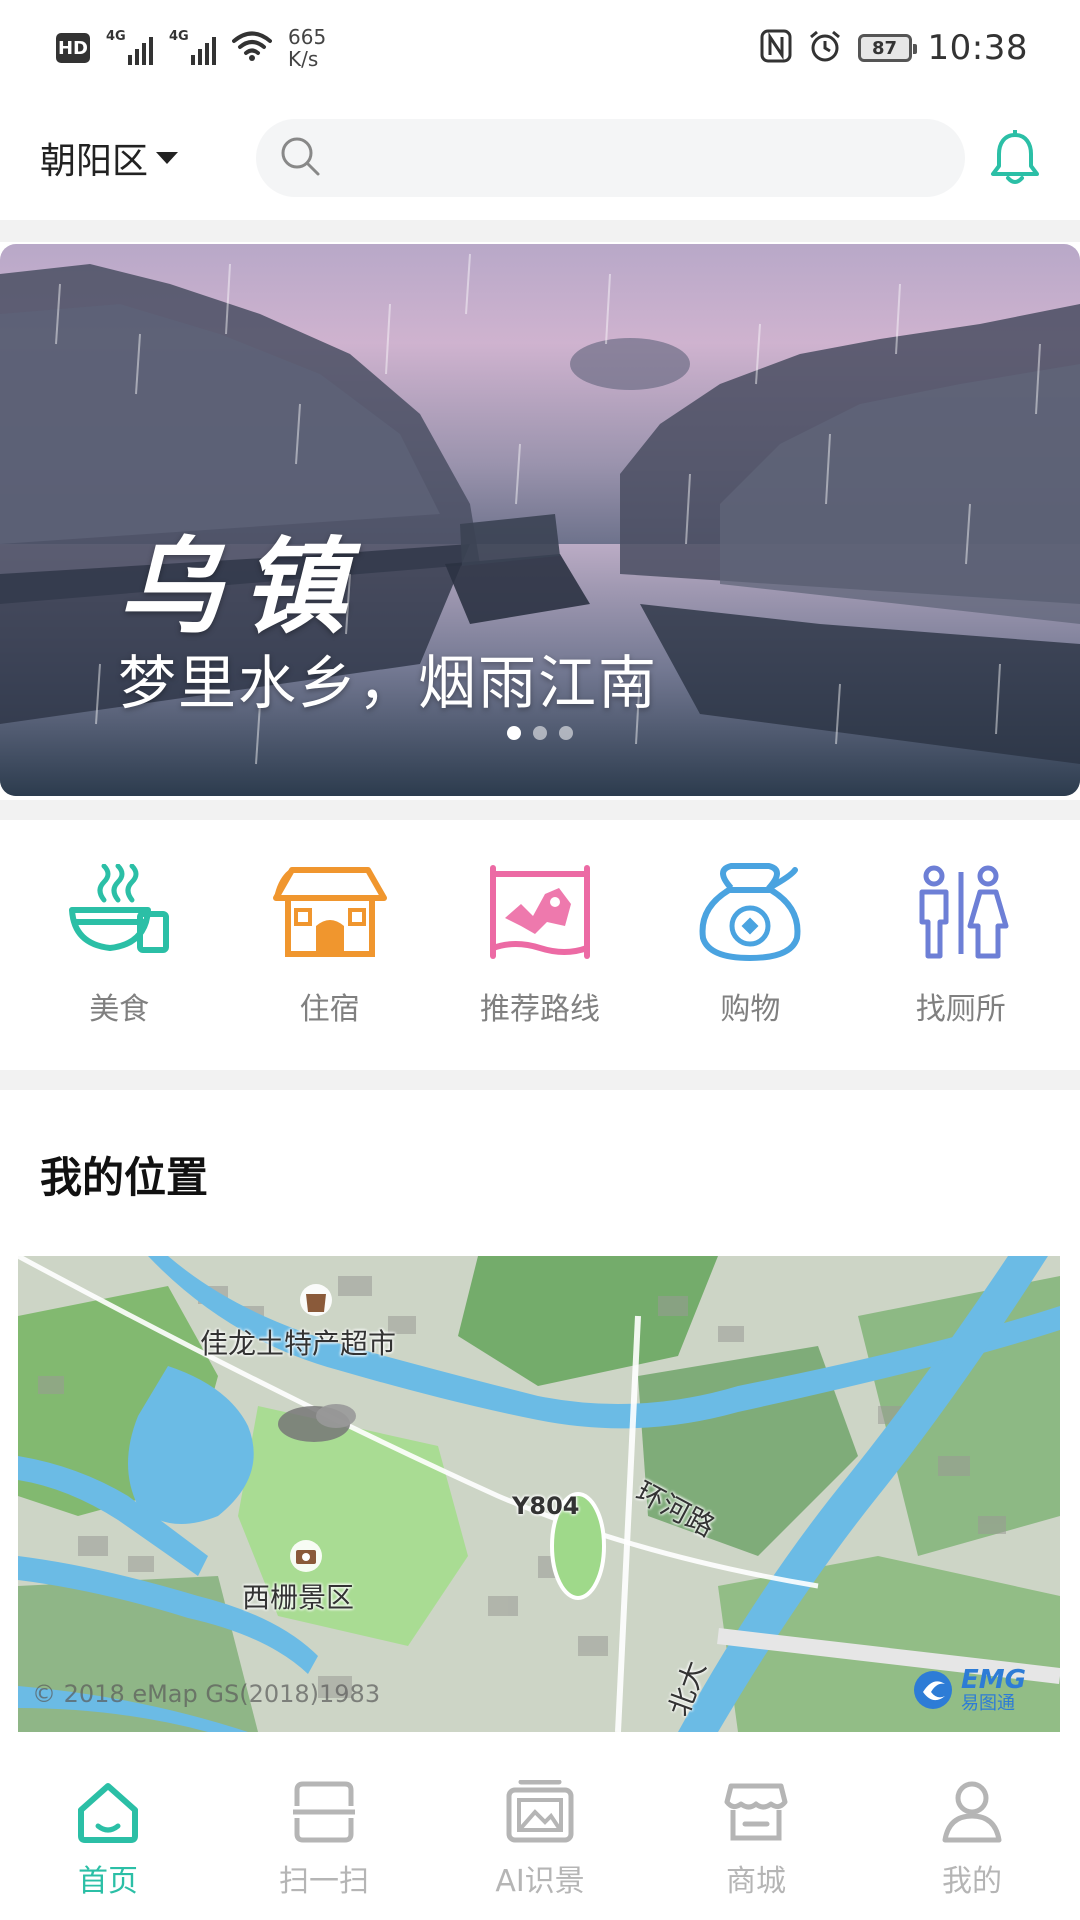 This screenshot has width=1080, height=1920. I want to click on my-location-title: 我的位置, so click(124, 1177).